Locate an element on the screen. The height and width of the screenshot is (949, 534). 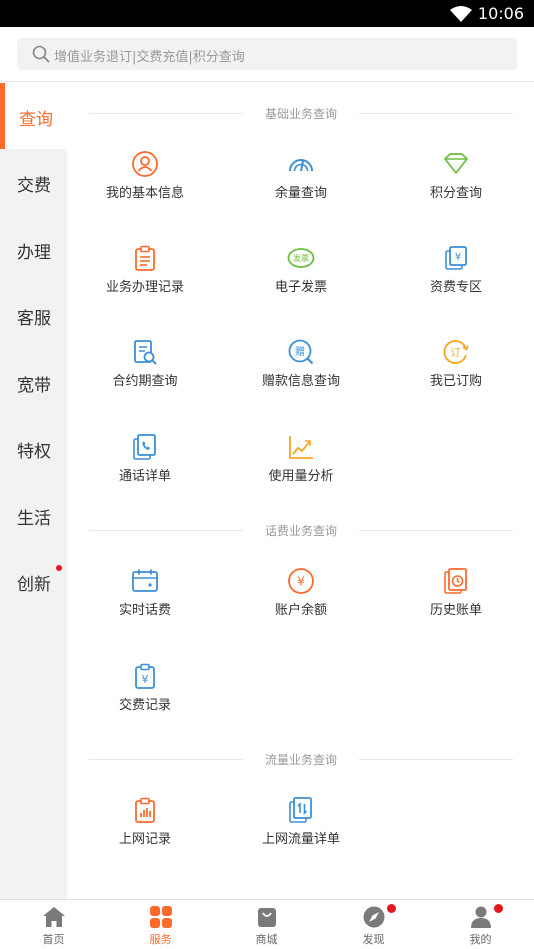
call-record-icon is located at coordinates (145, 447).